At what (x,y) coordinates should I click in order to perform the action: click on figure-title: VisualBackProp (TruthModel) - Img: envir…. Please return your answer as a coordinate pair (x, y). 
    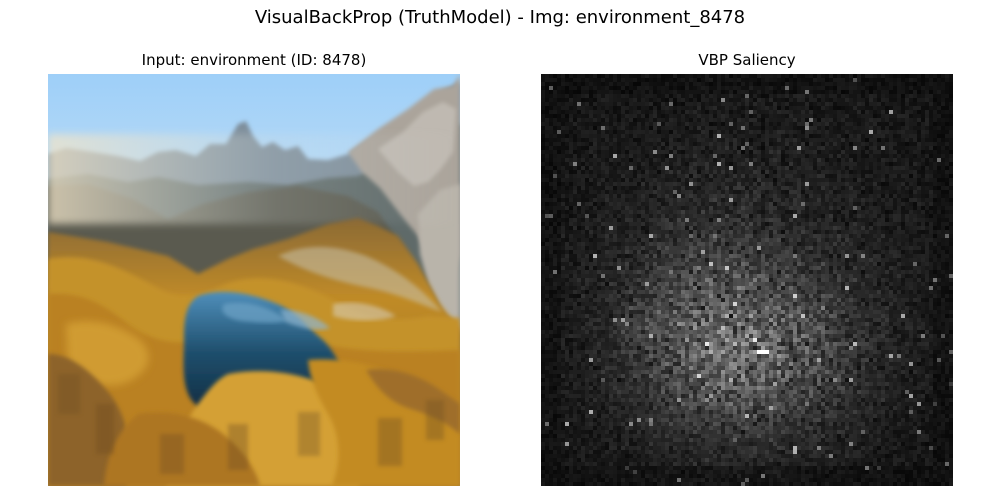
    Looking at the image, I should click on (500, 17).